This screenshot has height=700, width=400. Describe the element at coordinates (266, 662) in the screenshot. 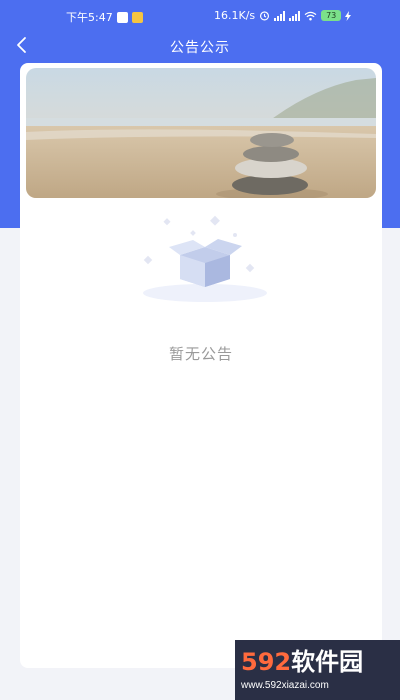

I see `watermark-brand-number: 592` at that location.